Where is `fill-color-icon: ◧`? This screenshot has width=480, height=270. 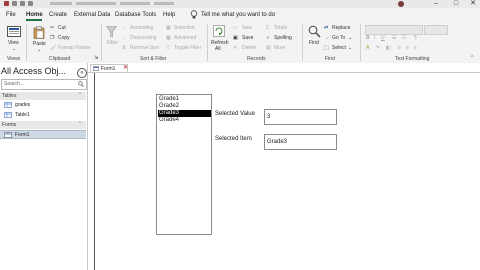 fill-color-icon: ◧ is located at coordinates (388, 48).